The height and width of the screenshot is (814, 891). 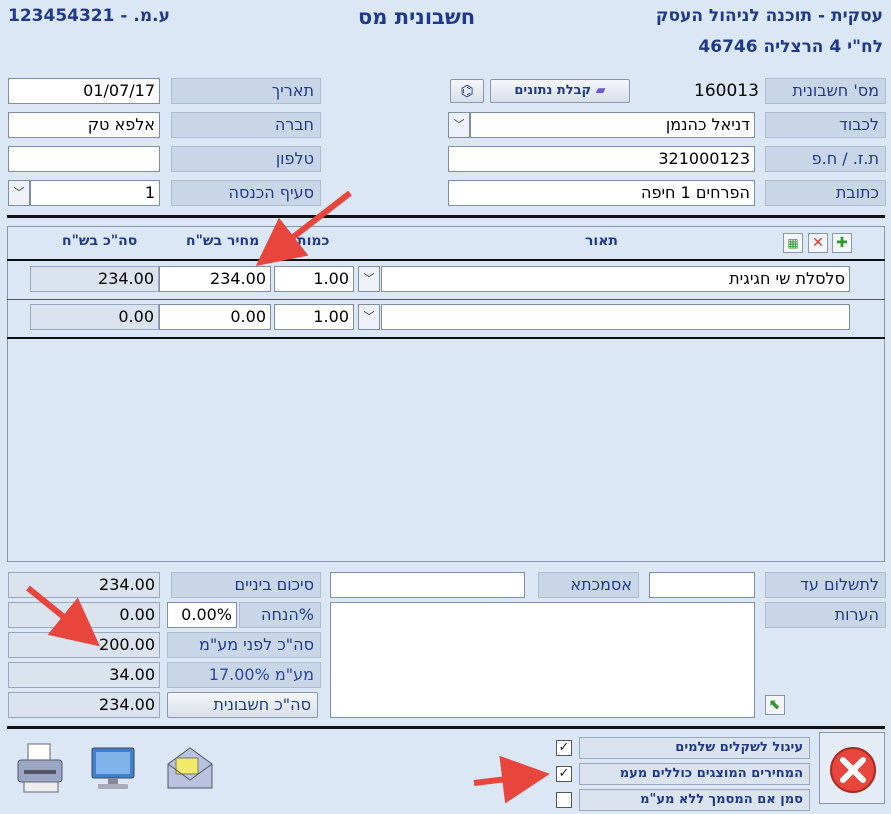 I want to click on insert-row-button: ▦, so click(x=793, y=243).